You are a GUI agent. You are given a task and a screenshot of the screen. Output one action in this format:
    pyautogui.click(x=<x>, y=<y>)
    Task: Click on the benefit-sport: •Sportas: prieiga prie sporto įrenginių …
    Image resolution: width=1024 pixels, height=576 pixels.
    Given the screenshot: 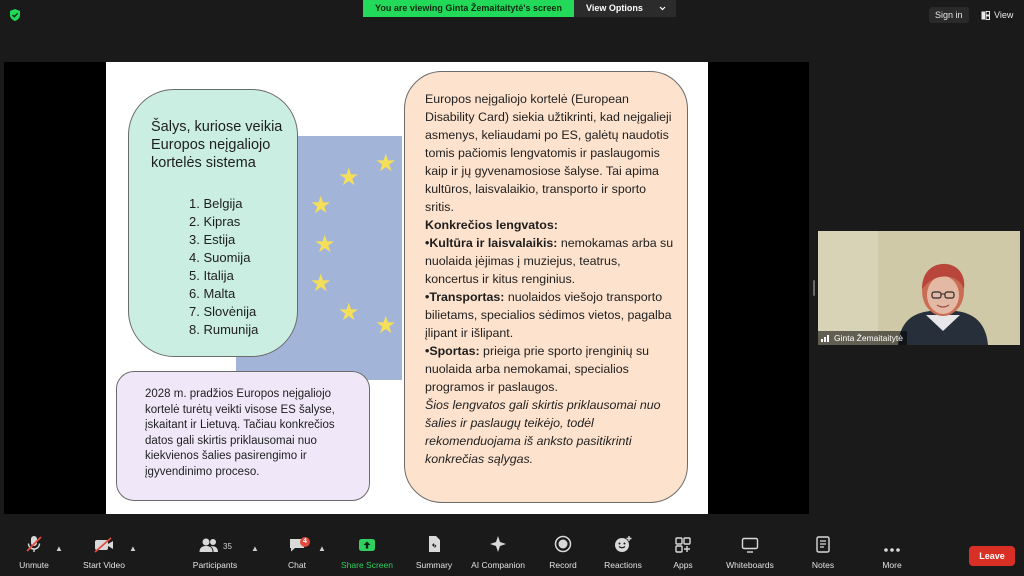 What is the action you would take?
    pyautogui.click(x=551, y=369)
    